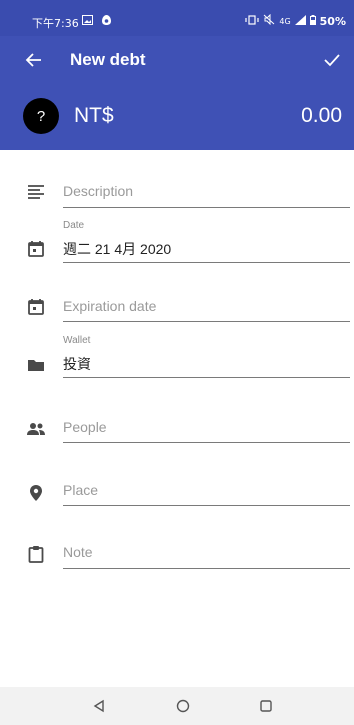 This screenshot has width=354, height=725. I want to click on nav-recents-button, so click(266, 706).